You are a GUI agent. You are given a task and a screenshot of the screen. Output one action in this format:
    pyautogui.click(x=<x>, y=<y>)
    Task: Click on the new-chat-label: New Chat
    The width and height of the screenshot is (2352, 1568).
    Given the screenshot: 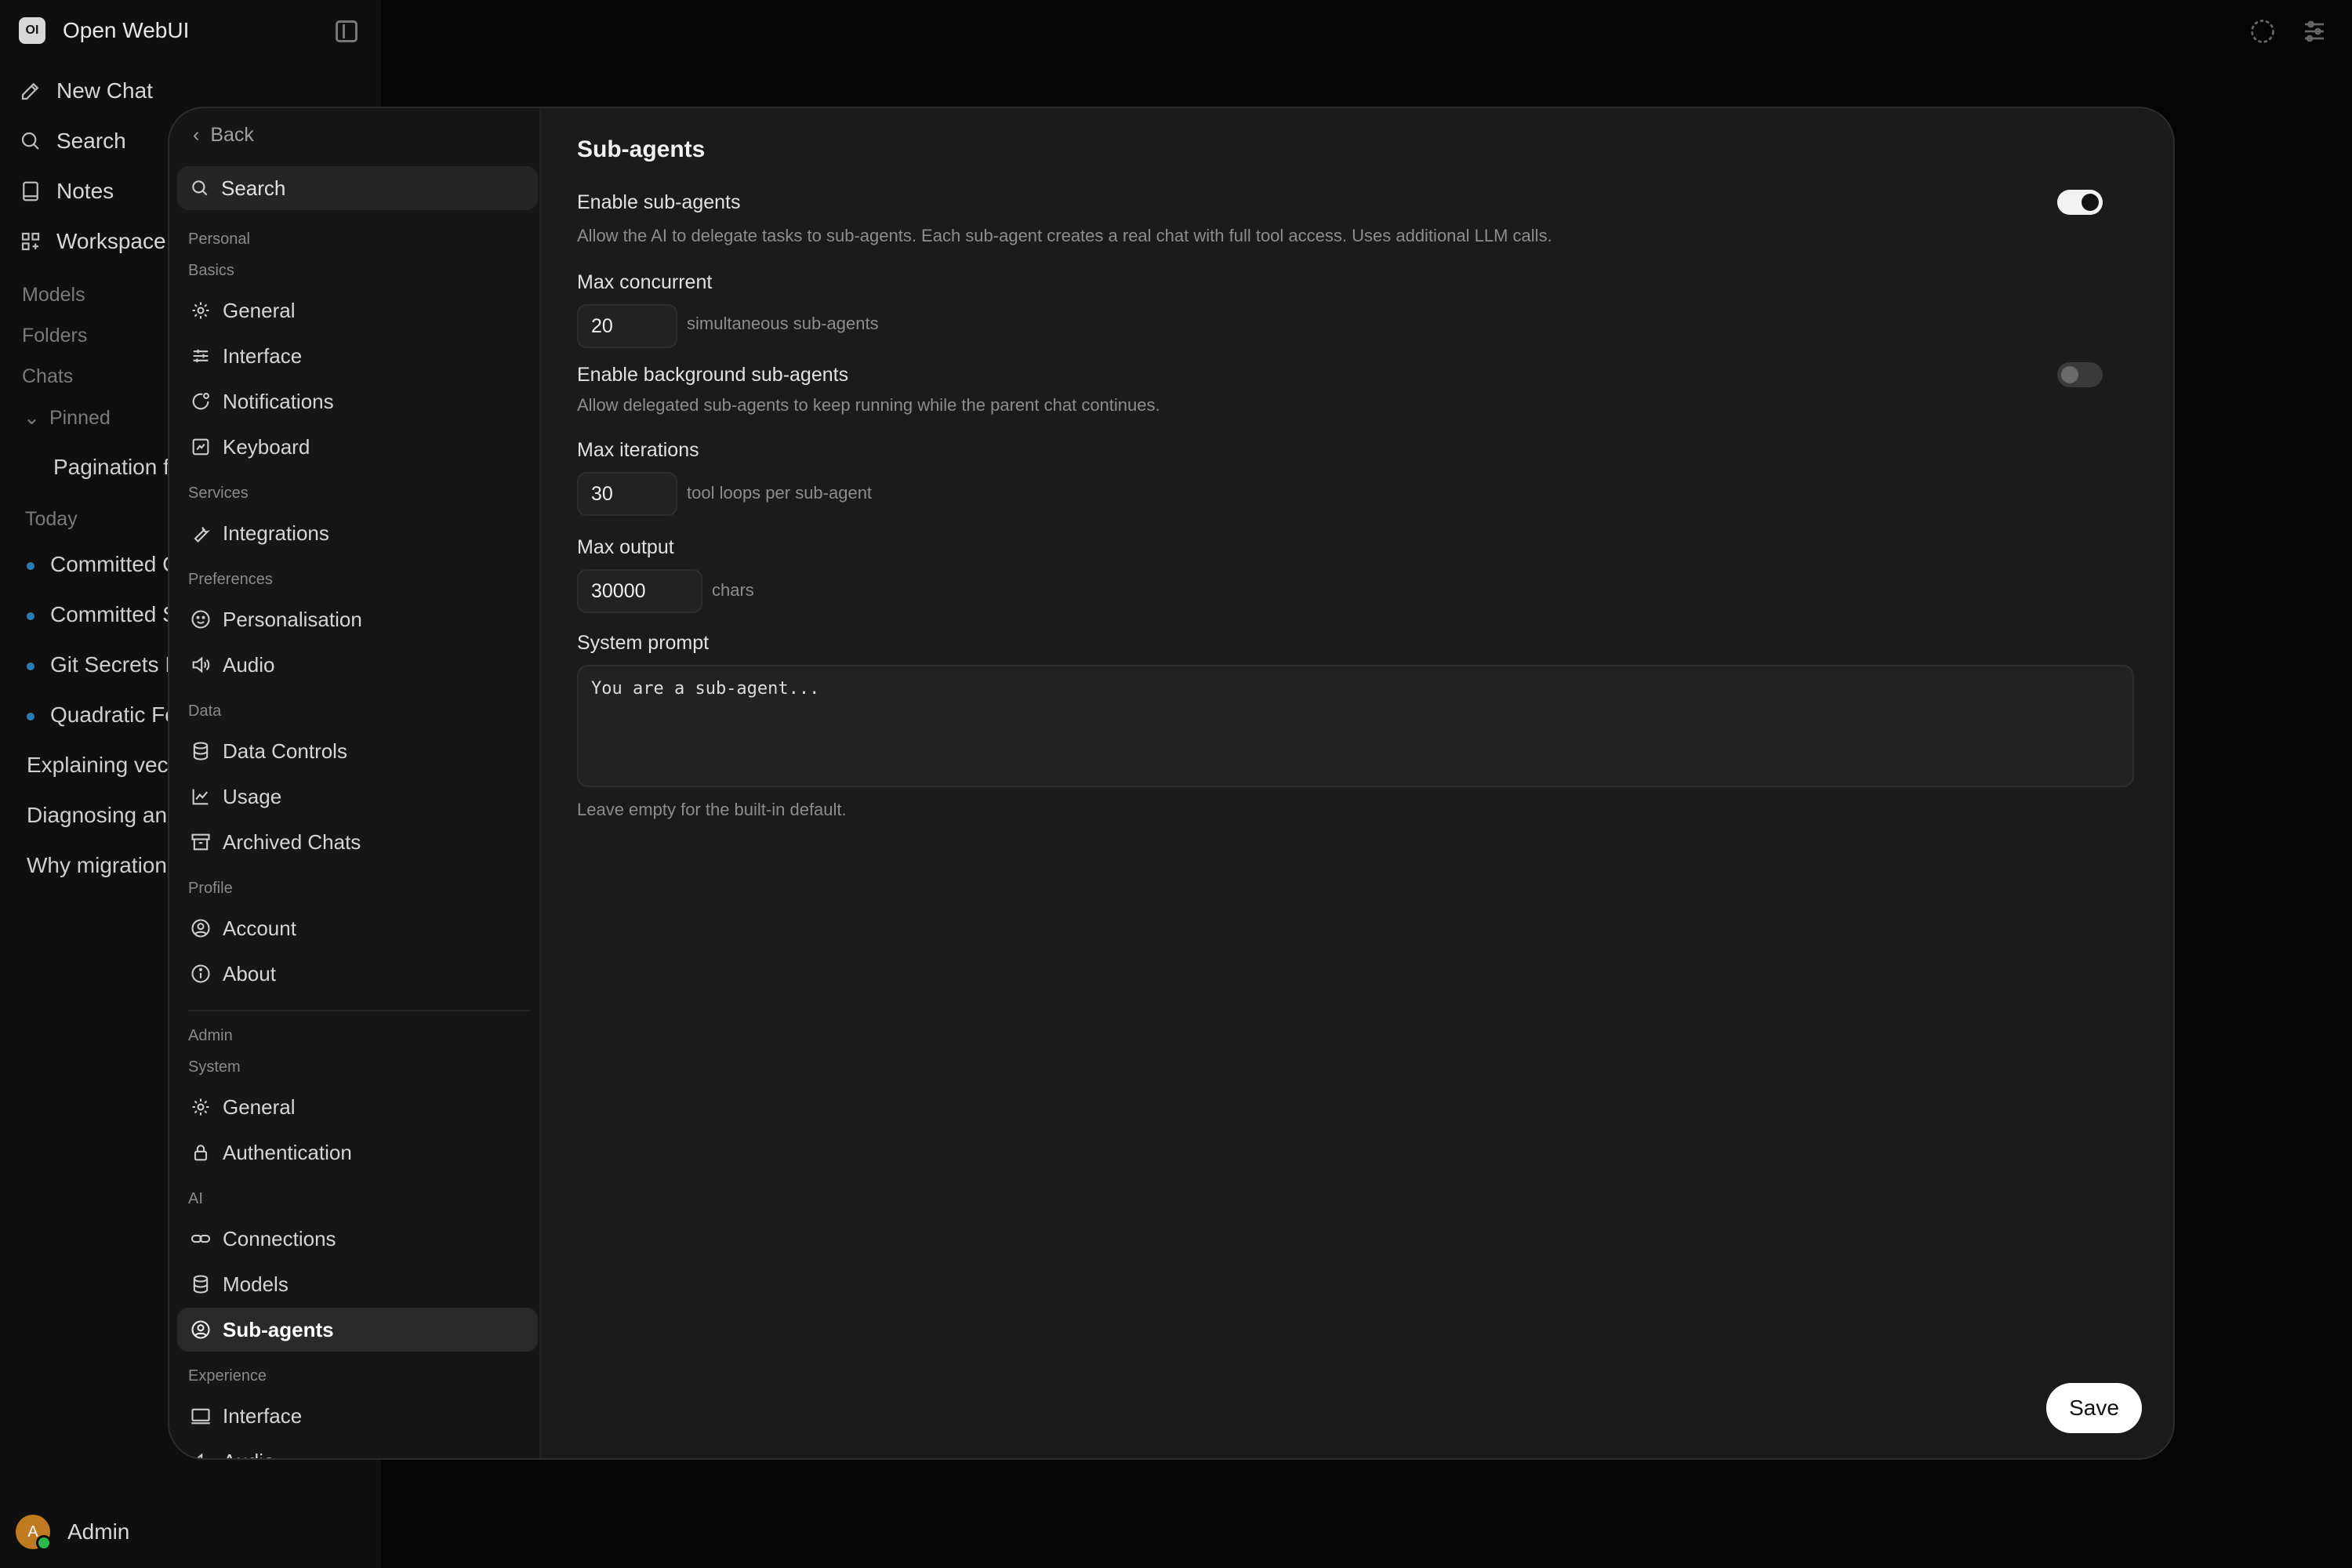 What is the action you would take?
    pyautogui.click(x=104, y=90)
    